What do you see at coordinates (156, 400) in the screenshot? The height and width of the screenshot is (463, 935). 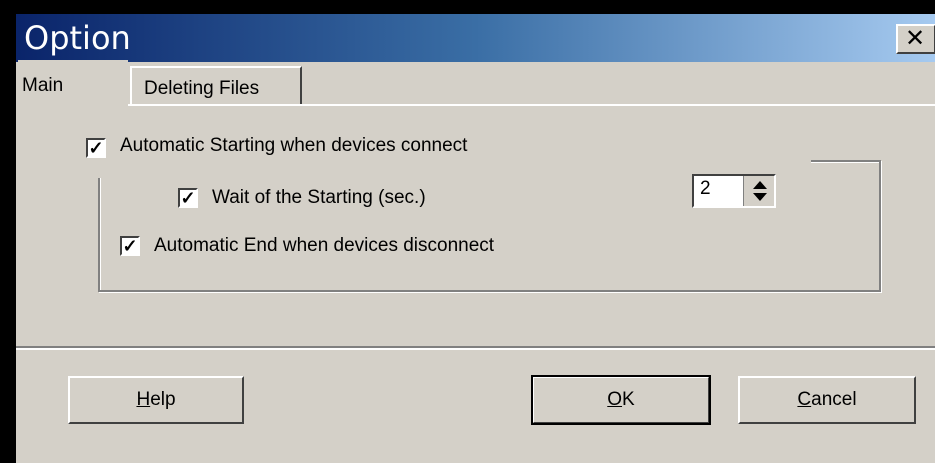 I see `help-button: Help` at bounding box center [156, 400].